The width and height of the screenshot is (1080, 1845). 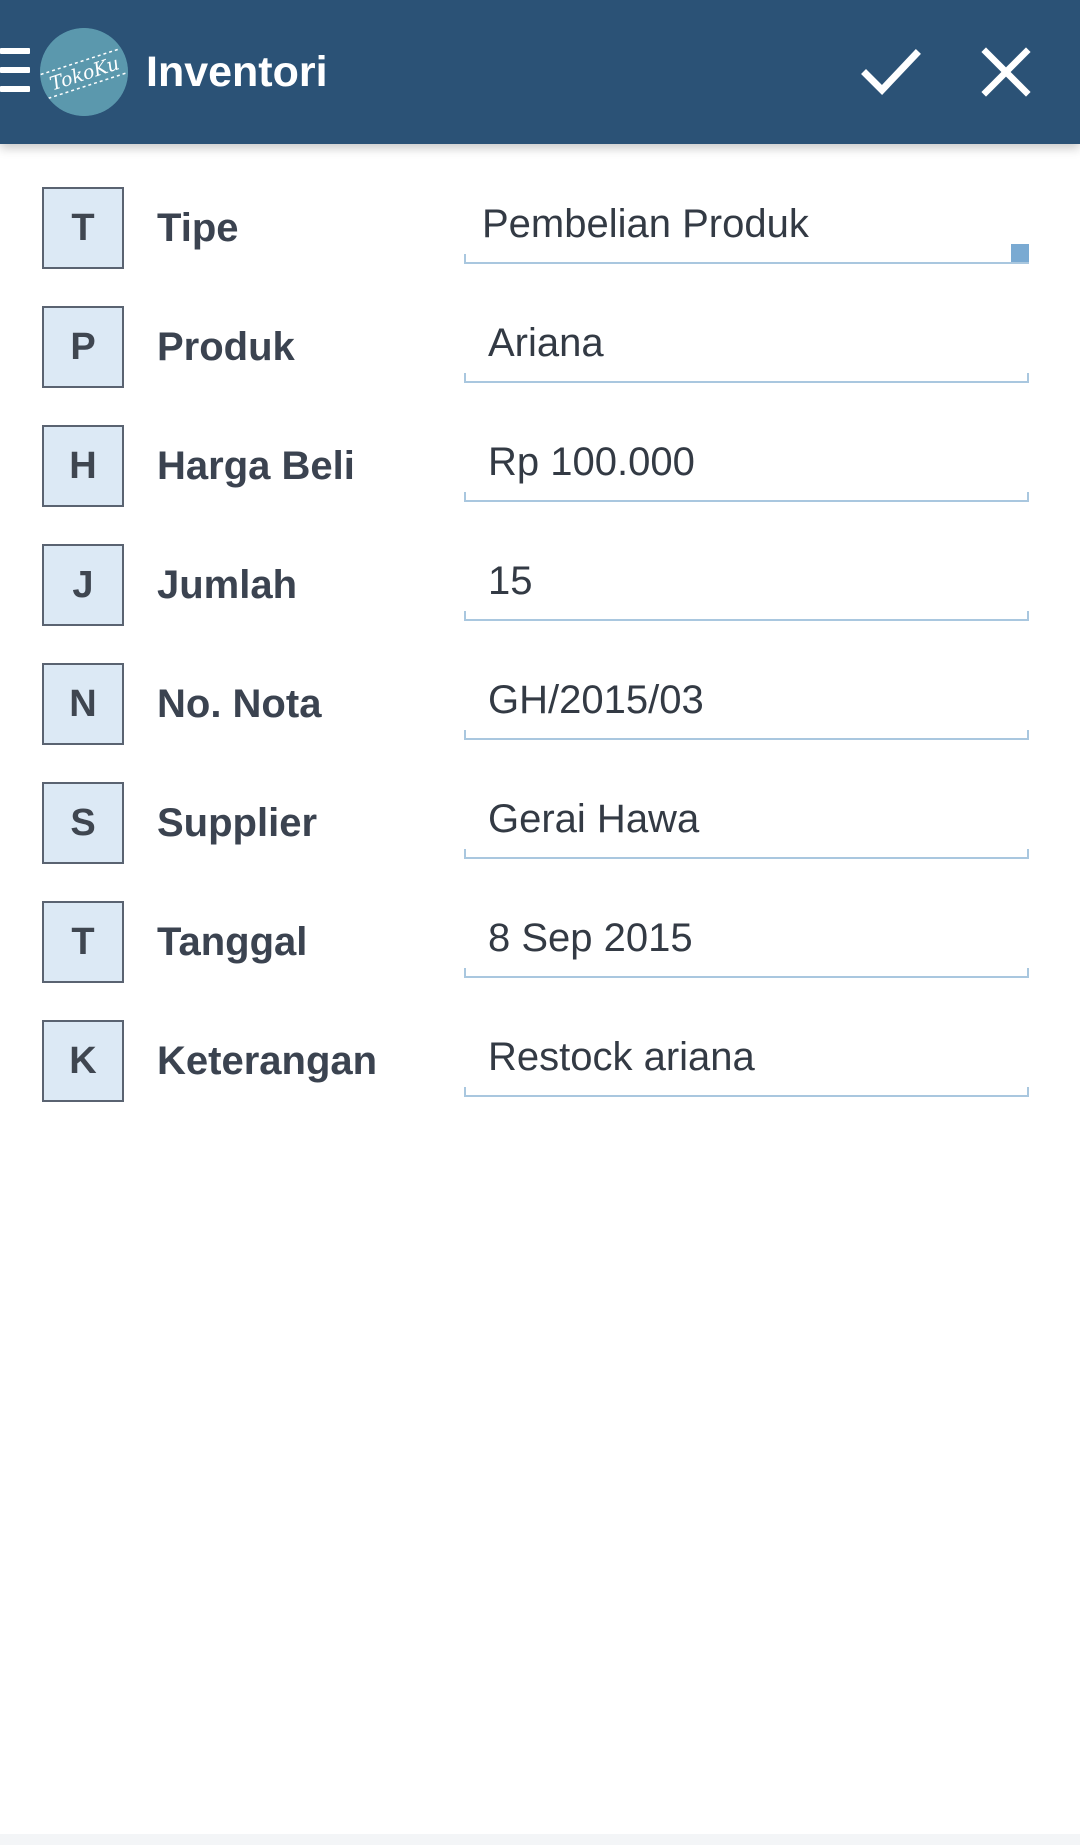 I want to click on keterangan-value: Restock ariana, so click(x=621, y=1057).